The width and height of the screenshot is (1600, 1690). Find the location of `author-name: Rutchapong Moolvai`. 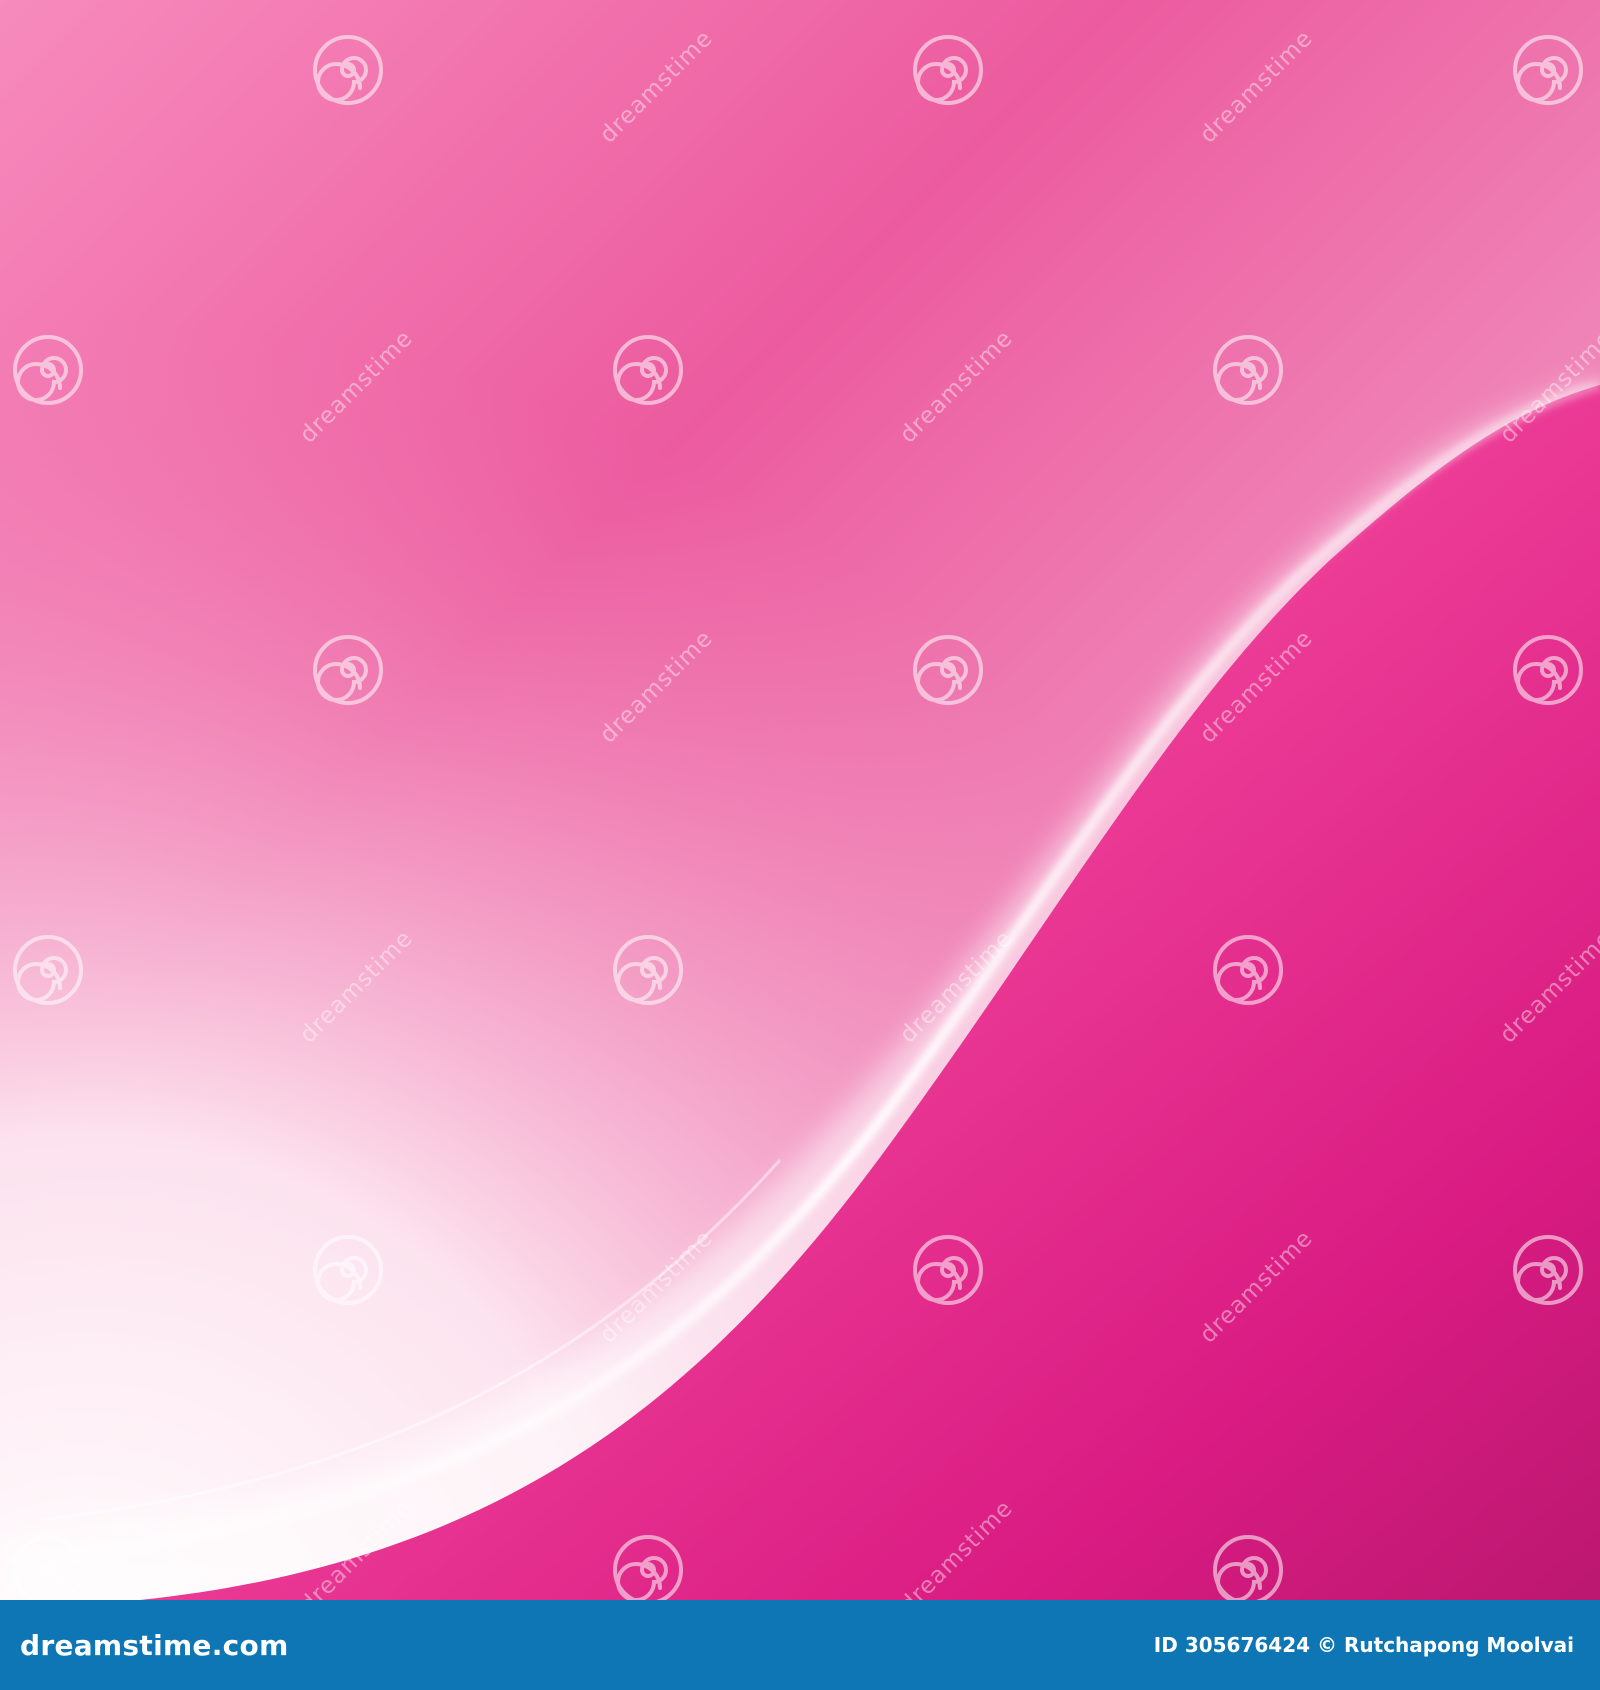

author-name: Rutchapong Moolvai is located at coordinates (1459, 1645).